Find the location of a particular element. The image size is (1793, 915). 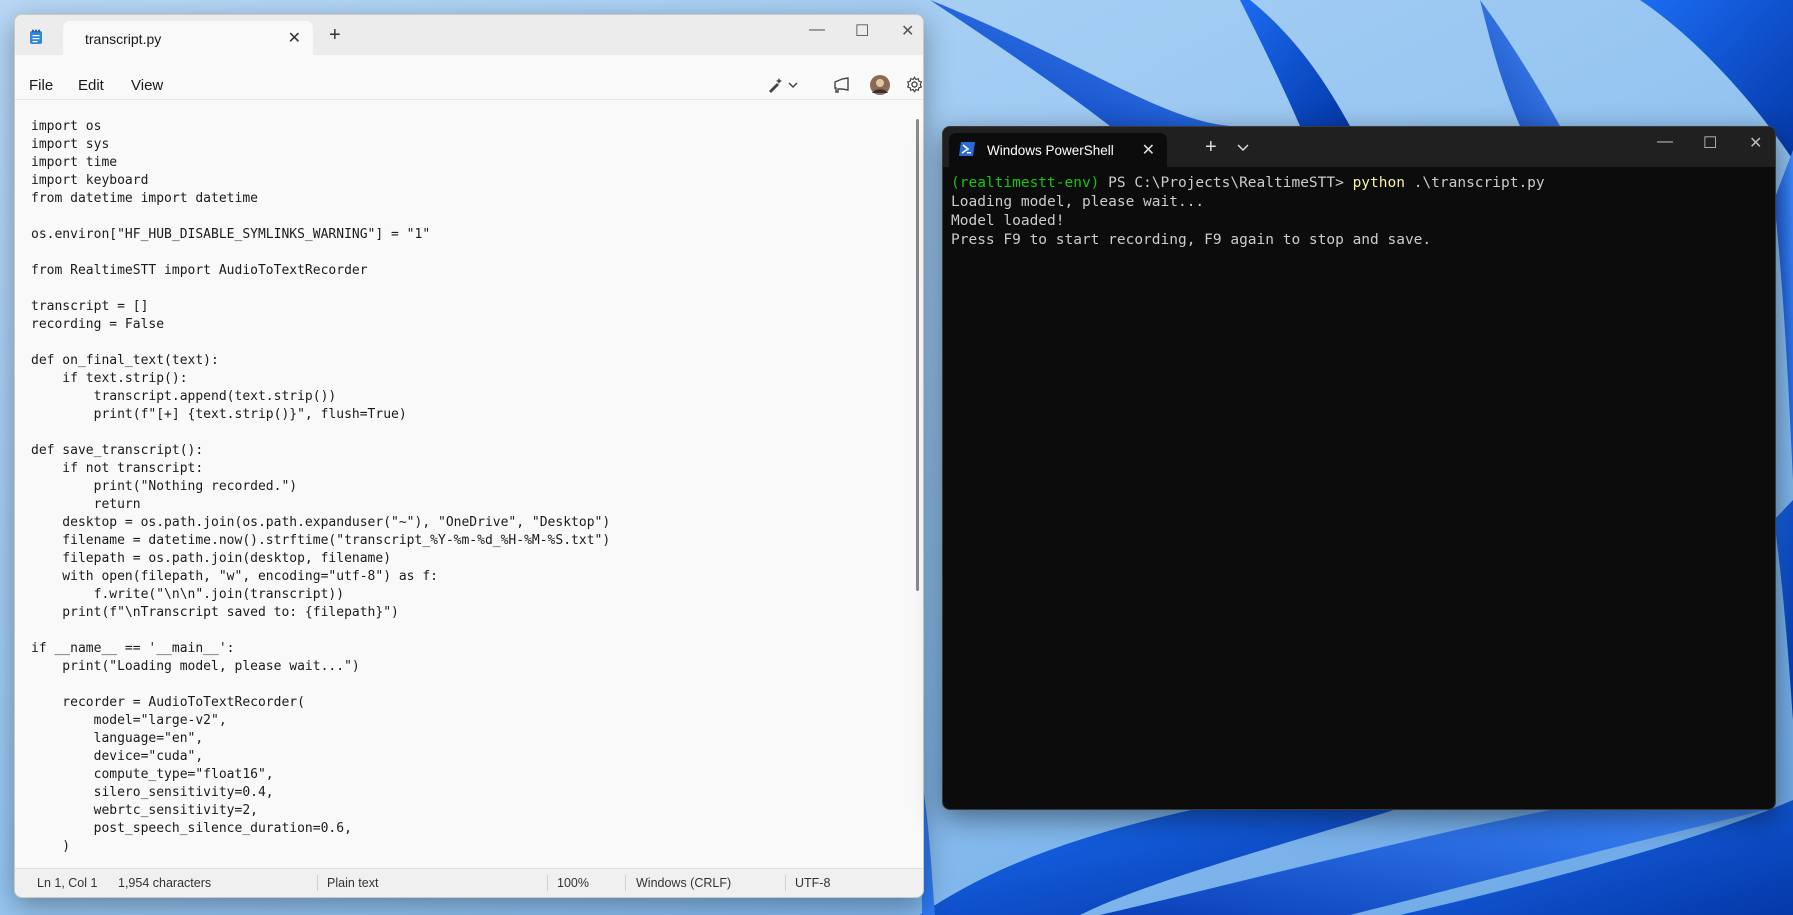

prompt-env: (realtimestt-env) is located at coordinates (1025, 183).